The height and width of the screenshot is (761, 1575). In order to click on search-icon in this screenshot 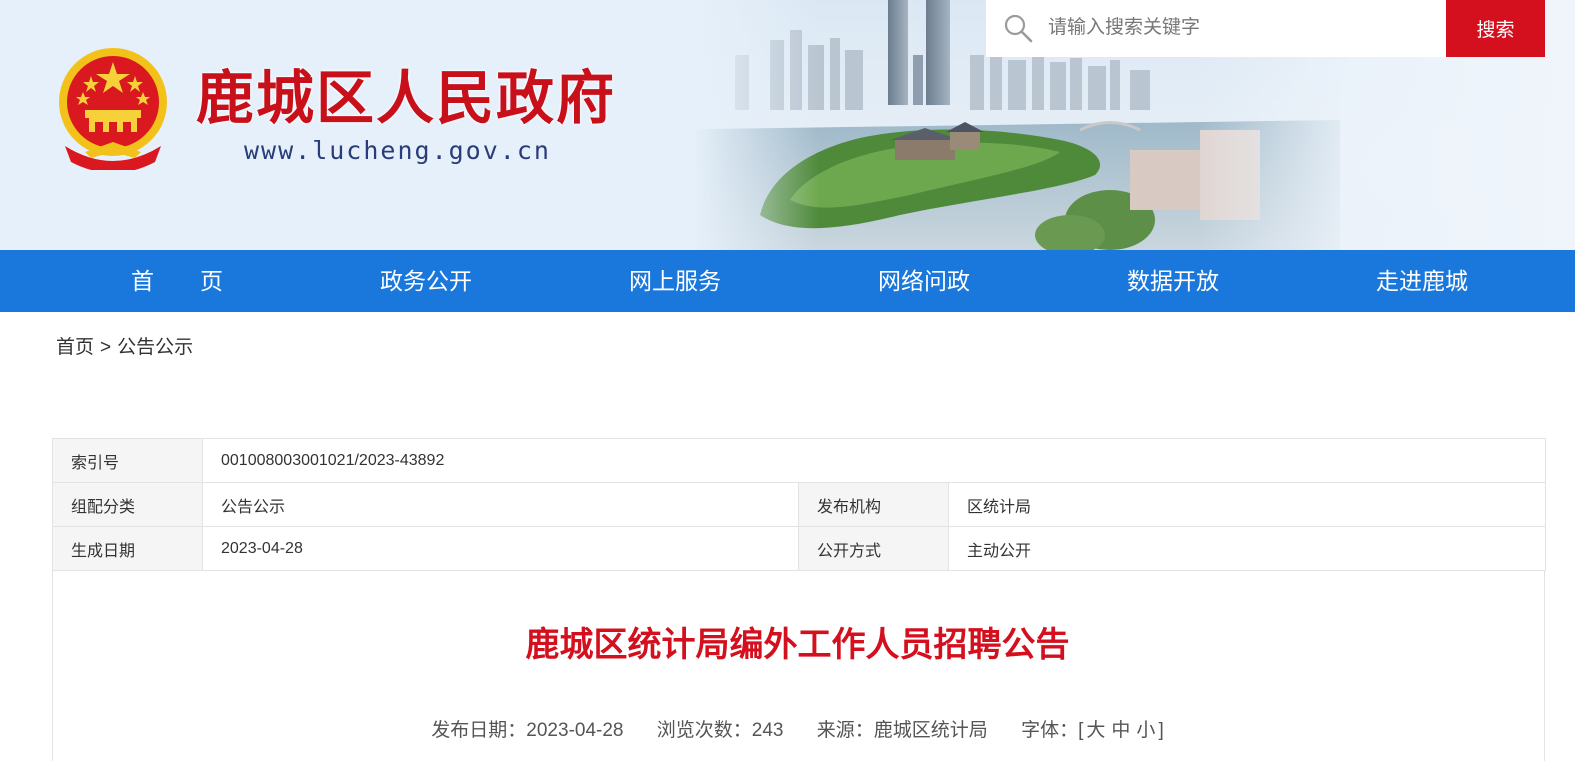, I will do `click(1018, 28)`.